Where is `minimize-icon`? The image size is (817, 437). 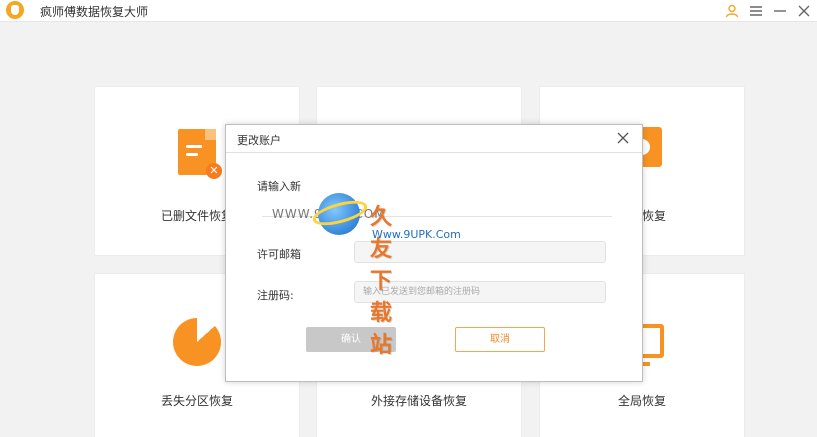
minimize-icon is located at coordinates (780, 11).